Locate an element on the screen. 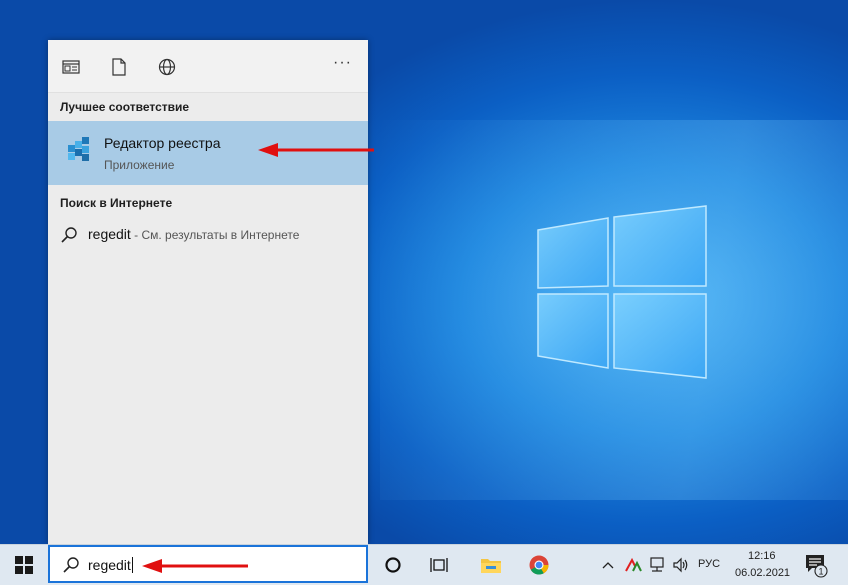 This screenshot has height=585, width=848. input-language-indicator: РУС is located at coordinates (709, 564).